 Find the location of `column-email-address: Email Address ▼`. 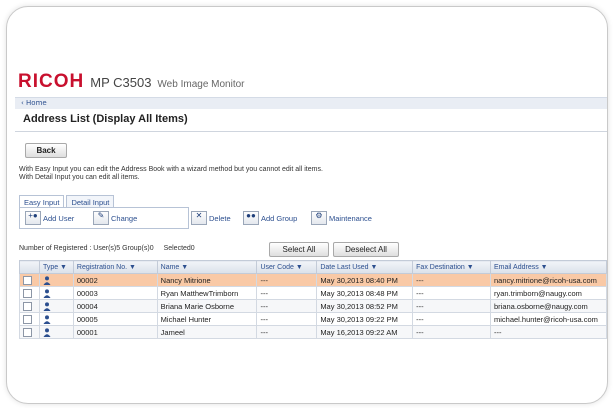

column-email-address: Email Address ▼ is located at coordinates (548, 267).